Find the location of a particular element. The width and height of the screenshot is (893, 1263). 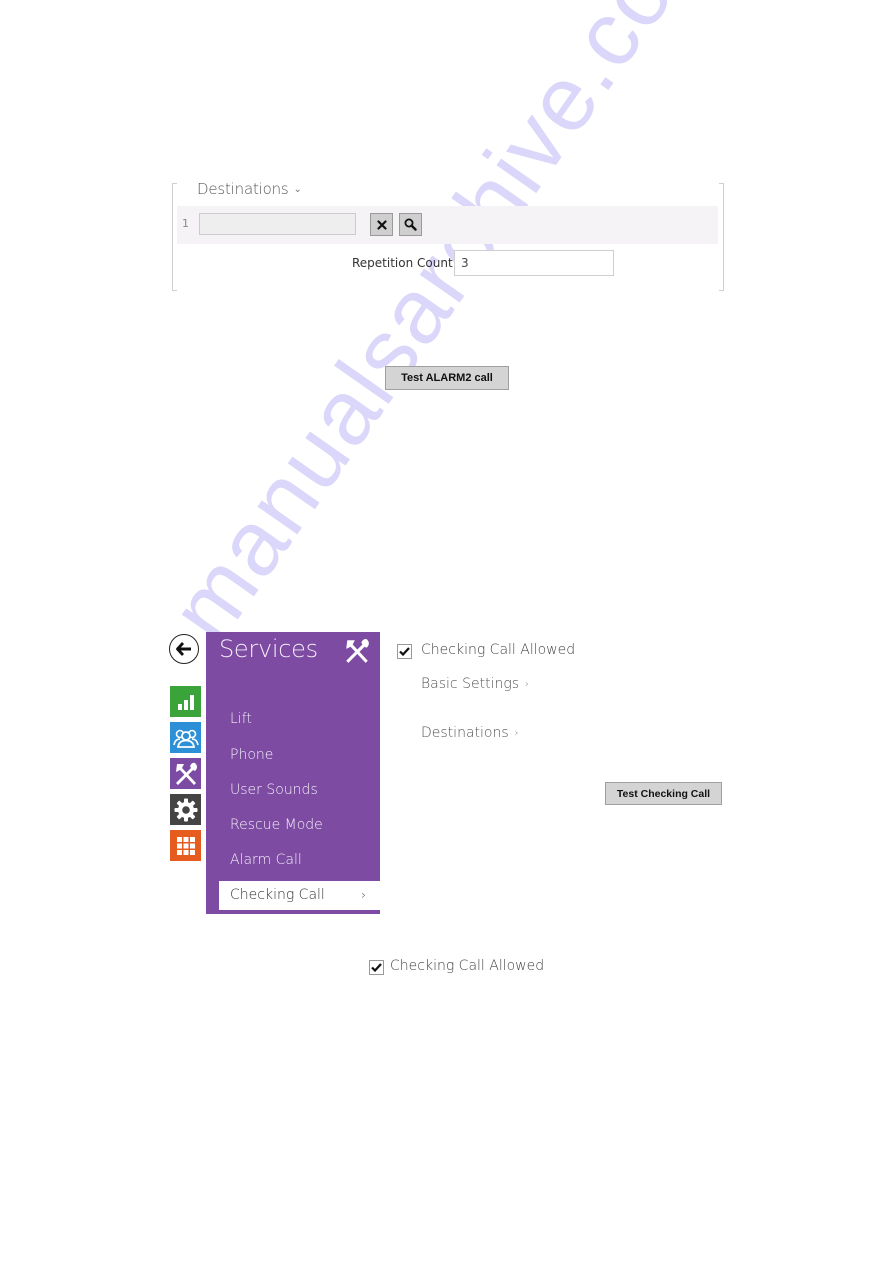

search-icon is located at coordinates (410, 224).